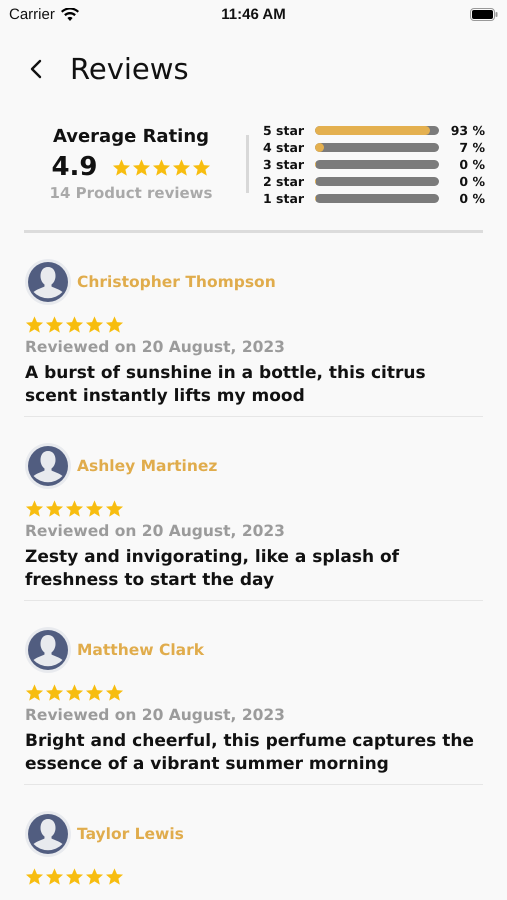 This screenshot has height=900, width=507. Describe the element at coordinates (131, 136) in the screenshot. I see `average-rating-heading: Average Rating` at that location.